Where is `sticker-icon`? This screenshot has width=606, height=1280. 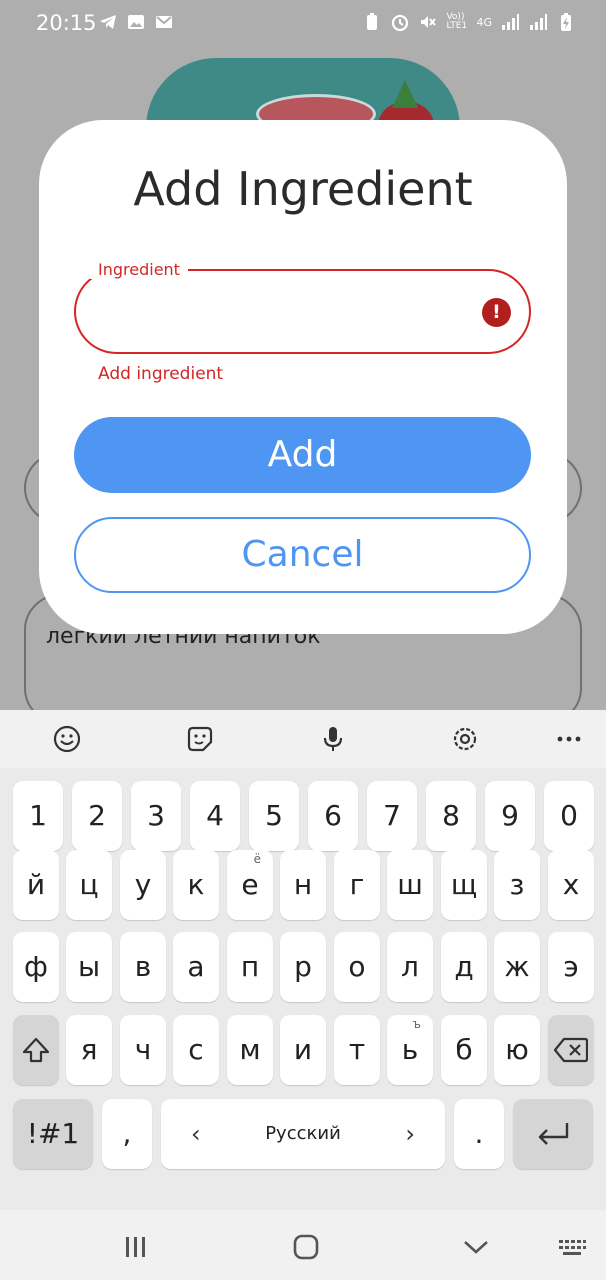
sticker-icon is located at coordinates (200, 739).